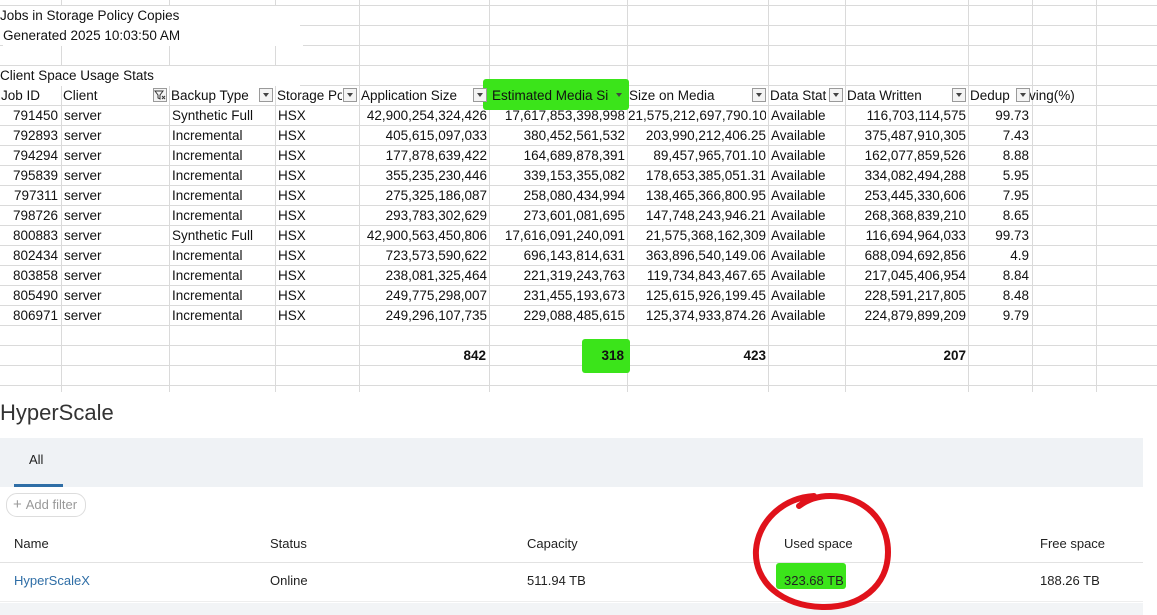  What do you see at coordinates (915, 255) in the screenshot?
I see `data-written-cell: 688,094,692,856` at bounding box center [915, 255].